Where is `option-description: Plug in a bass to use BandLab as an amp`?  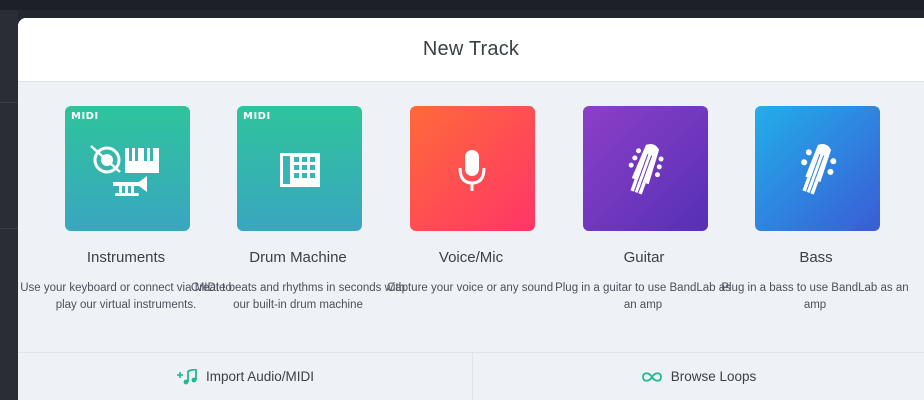
option-description: Plug in a bass to use BandLab as an amp is located at coordinates (815, 296).